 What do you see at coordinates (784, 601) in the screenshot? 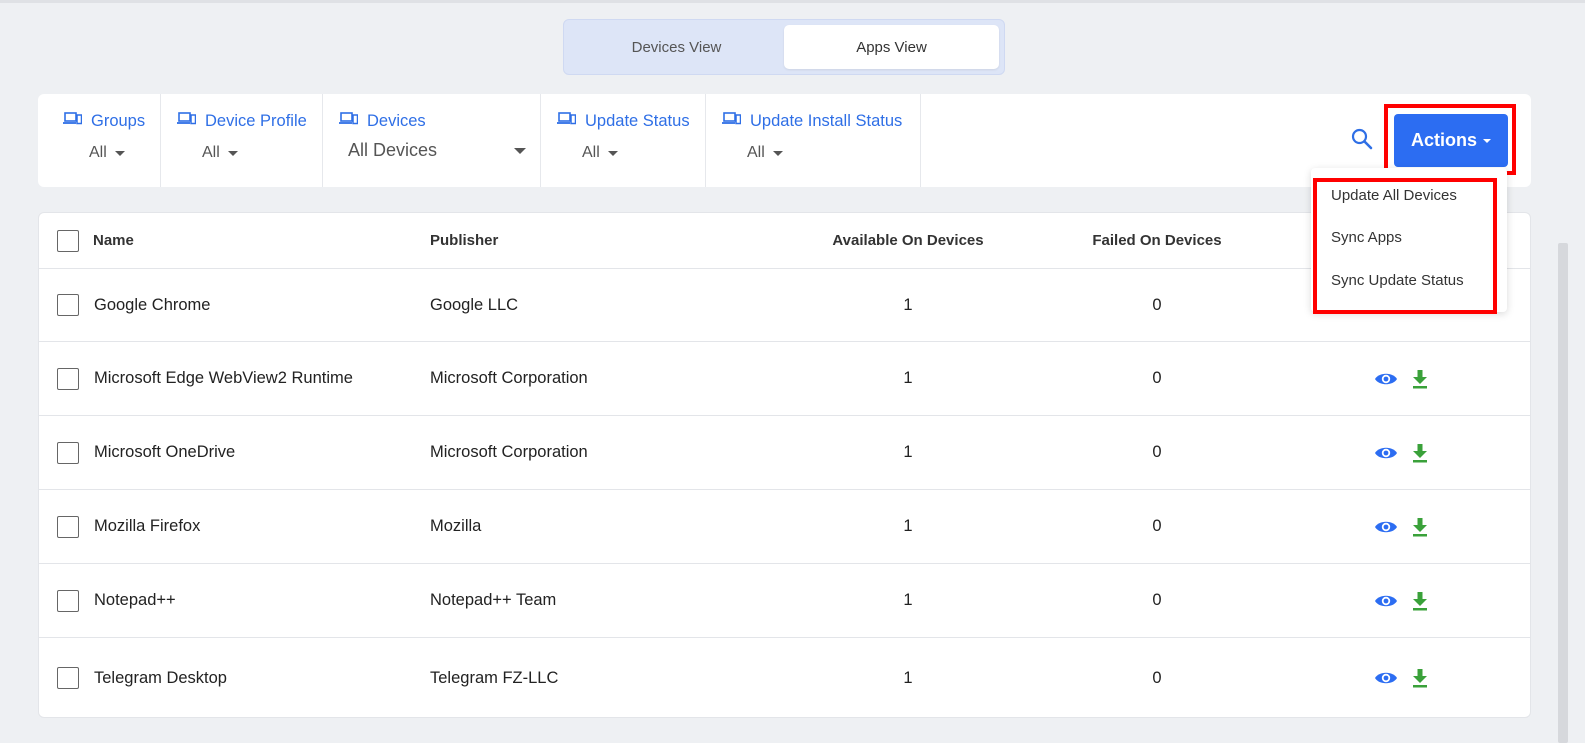
I see `table-row: Notepad++ Notepad++ Team 1 0` at bounding box center [784, 601].